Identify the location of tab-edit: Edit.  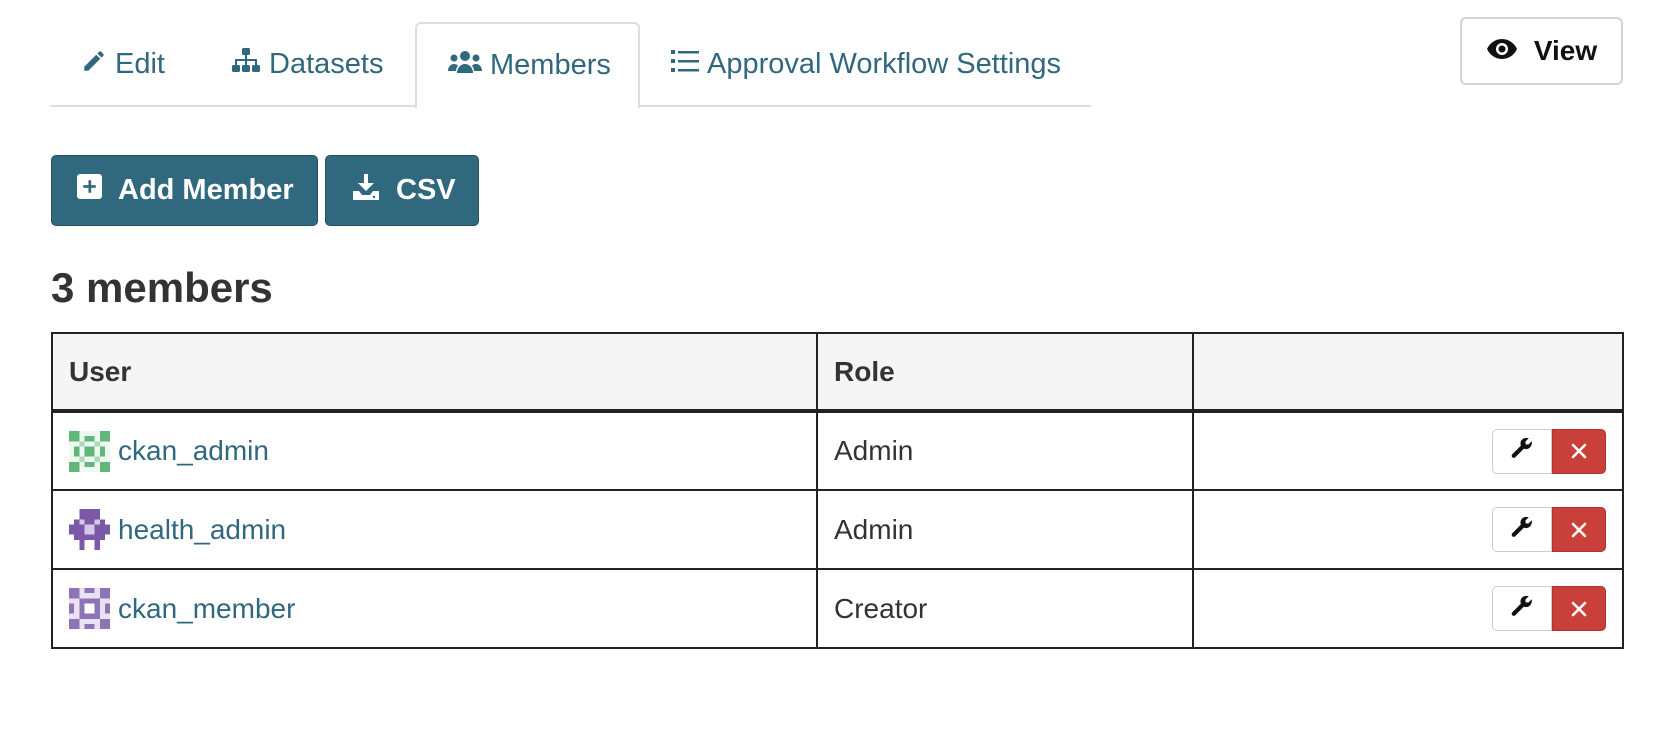
(123, 64).